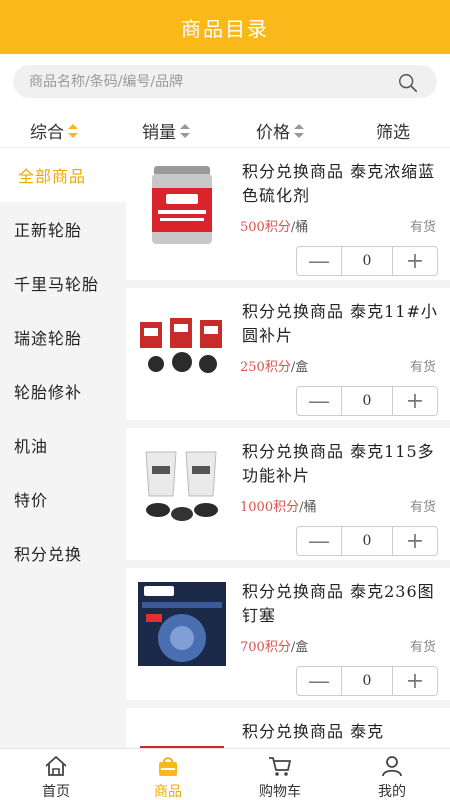 The width and height of the screenshot is (450, 800). I want to click on product-price: 500积分/桶, so click(274, 225).